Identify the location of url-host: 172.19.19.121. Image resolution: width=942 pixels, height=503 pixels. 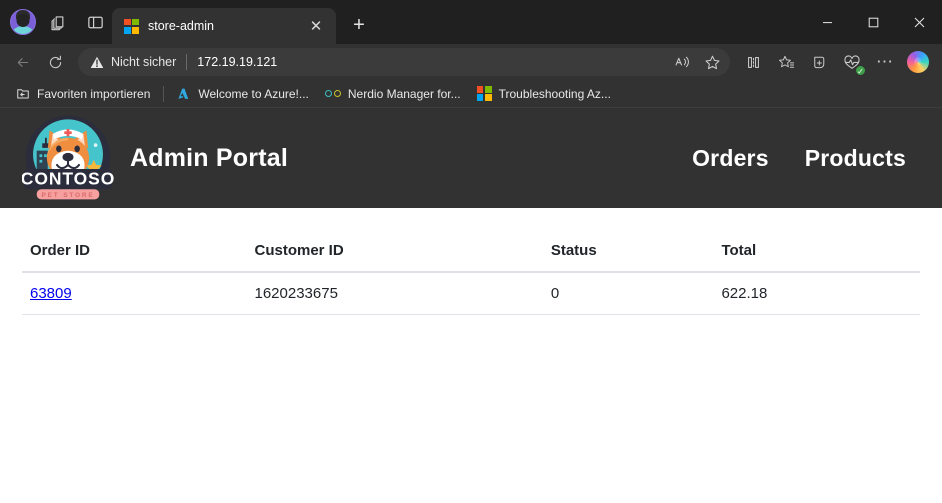
(237, 62).